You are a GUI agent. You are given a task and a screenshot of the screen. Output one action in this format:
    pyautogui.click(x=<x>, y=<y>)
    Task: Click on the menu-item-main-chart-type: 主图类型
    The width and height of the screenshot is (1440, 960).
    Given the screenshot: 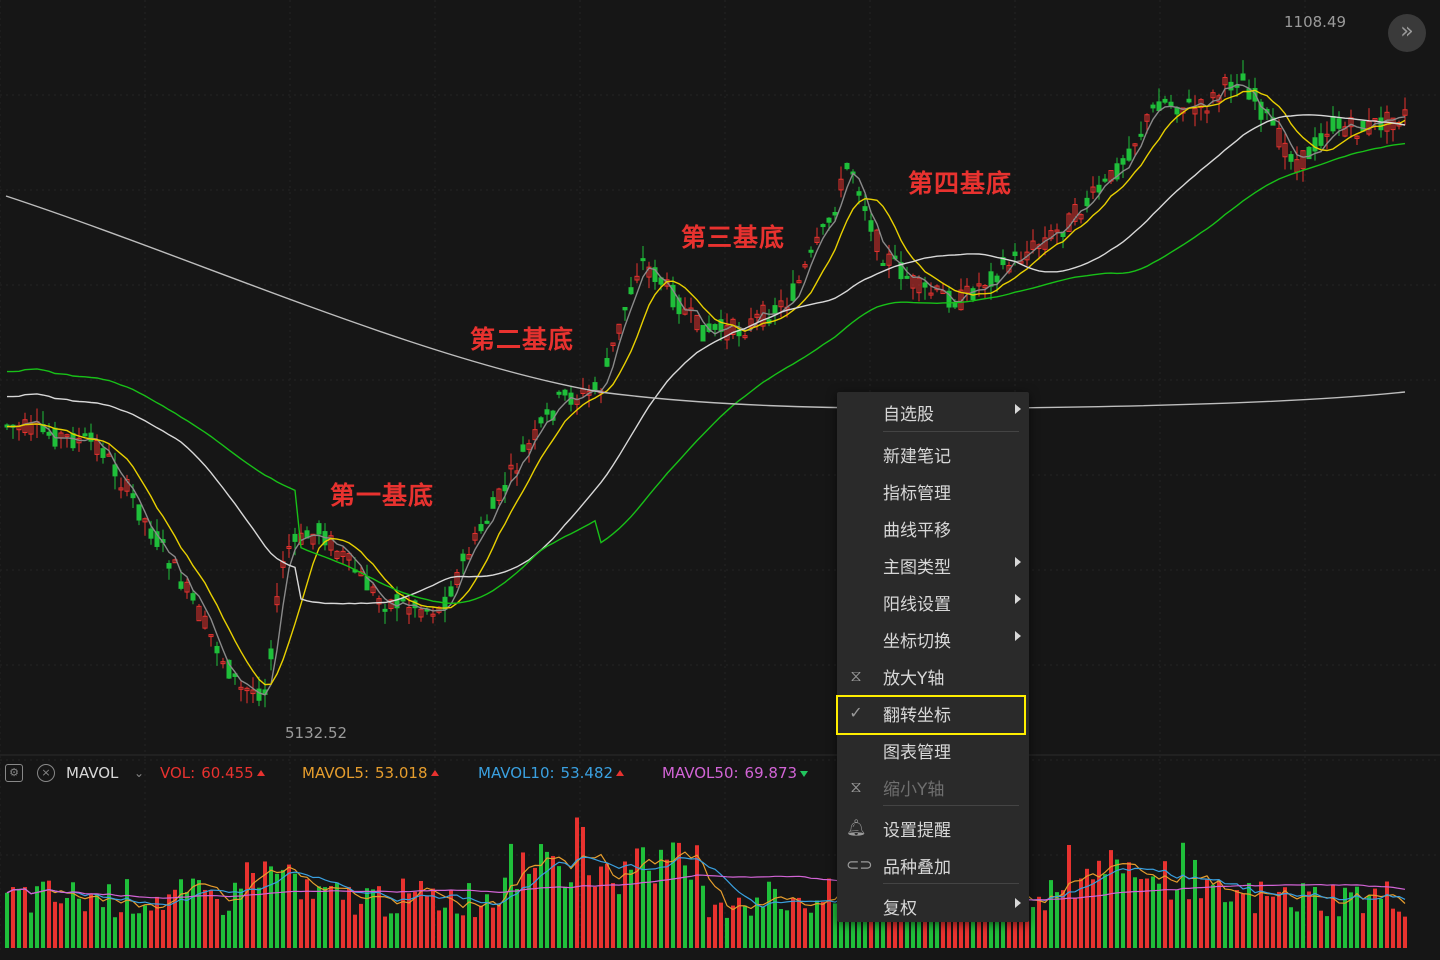 What is the action you would take?
    pyautogui.click(x=933, y=564)
    